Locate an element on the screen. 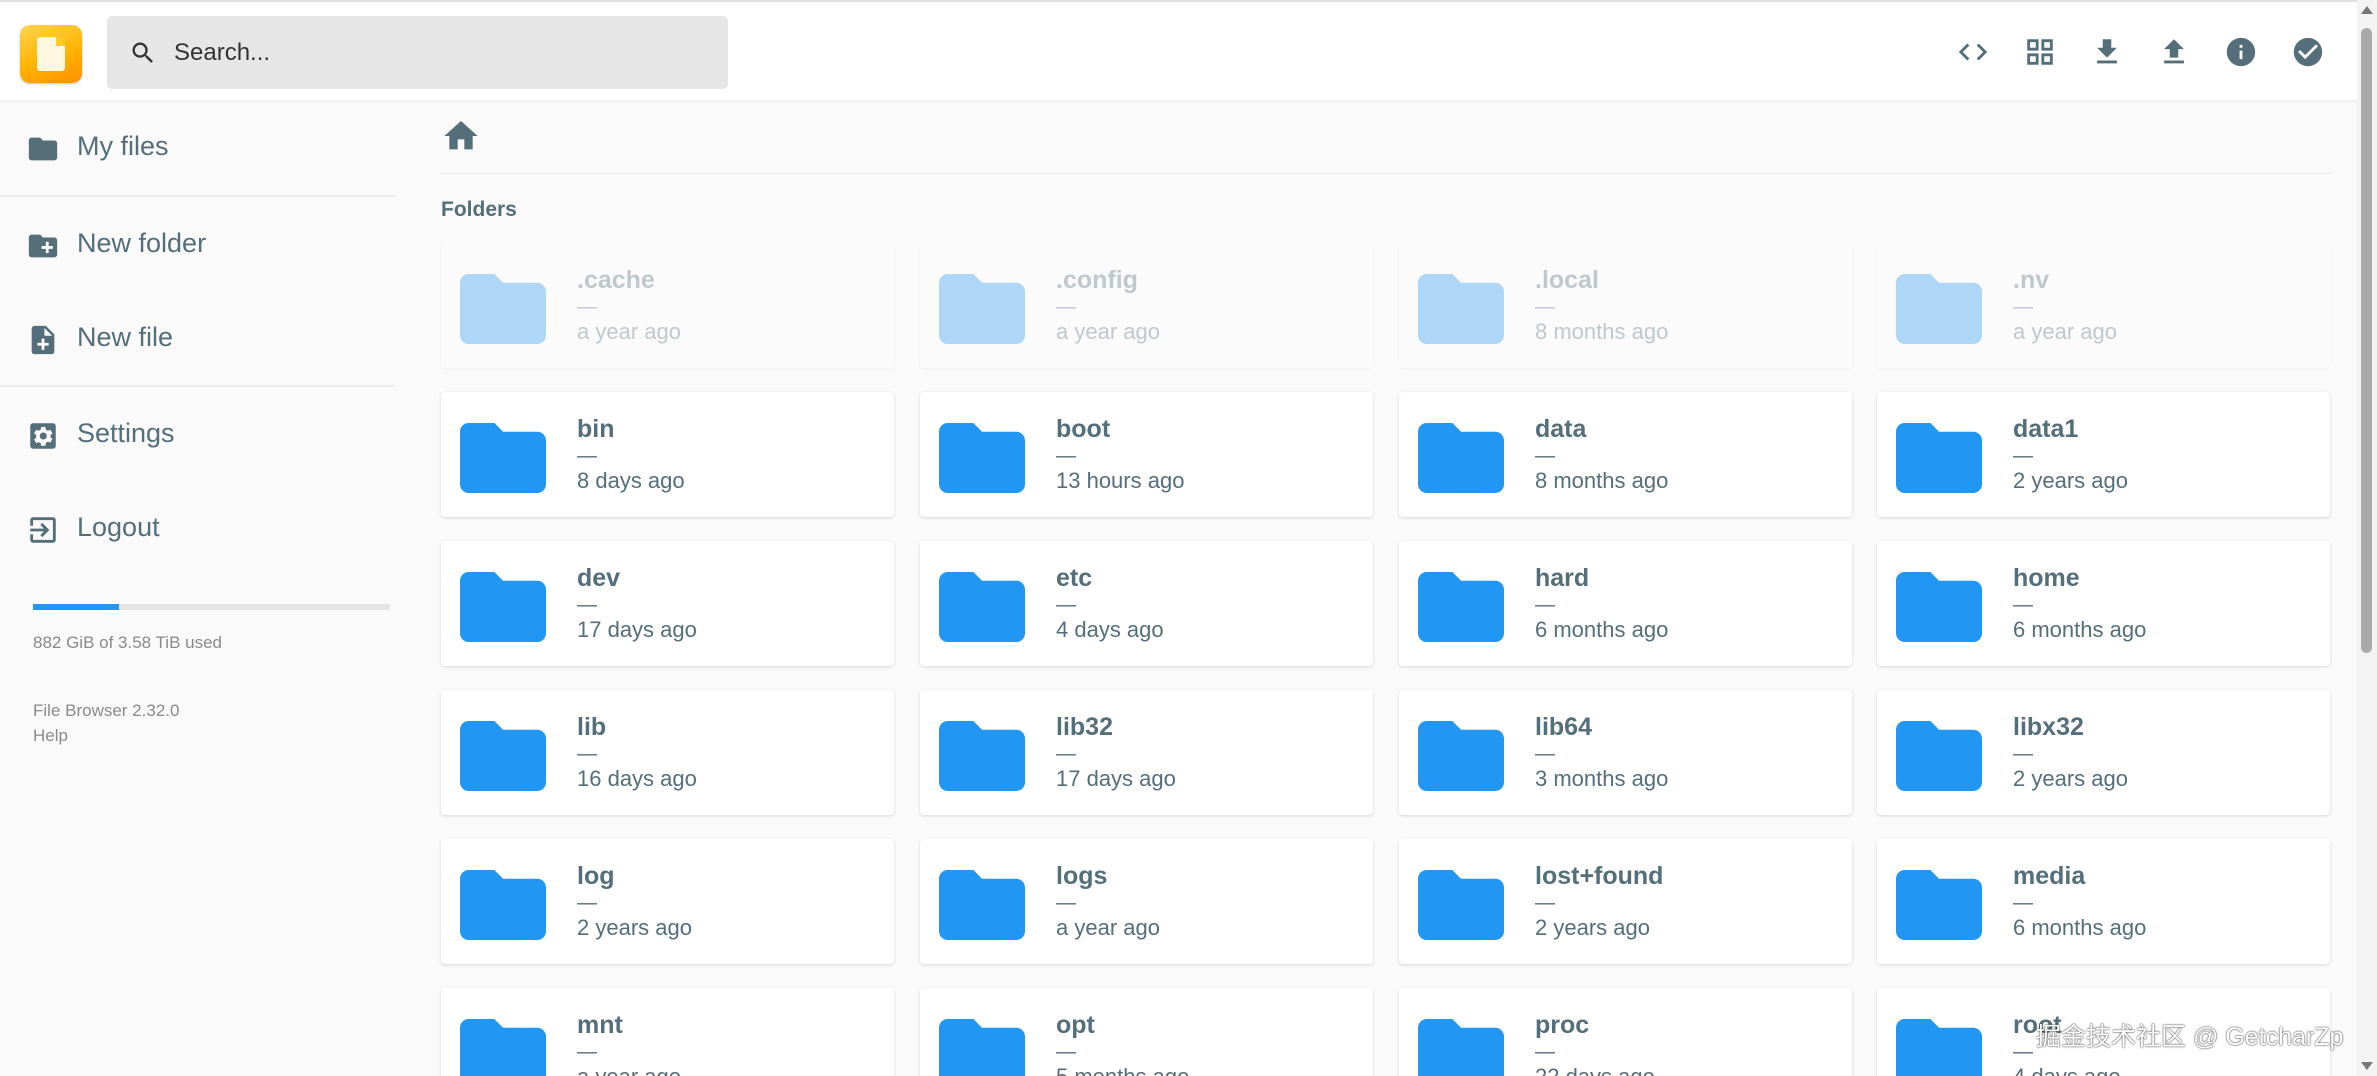 This screenshot has width=2377, height=1076. home-icon is located at coordinates (461, 135).